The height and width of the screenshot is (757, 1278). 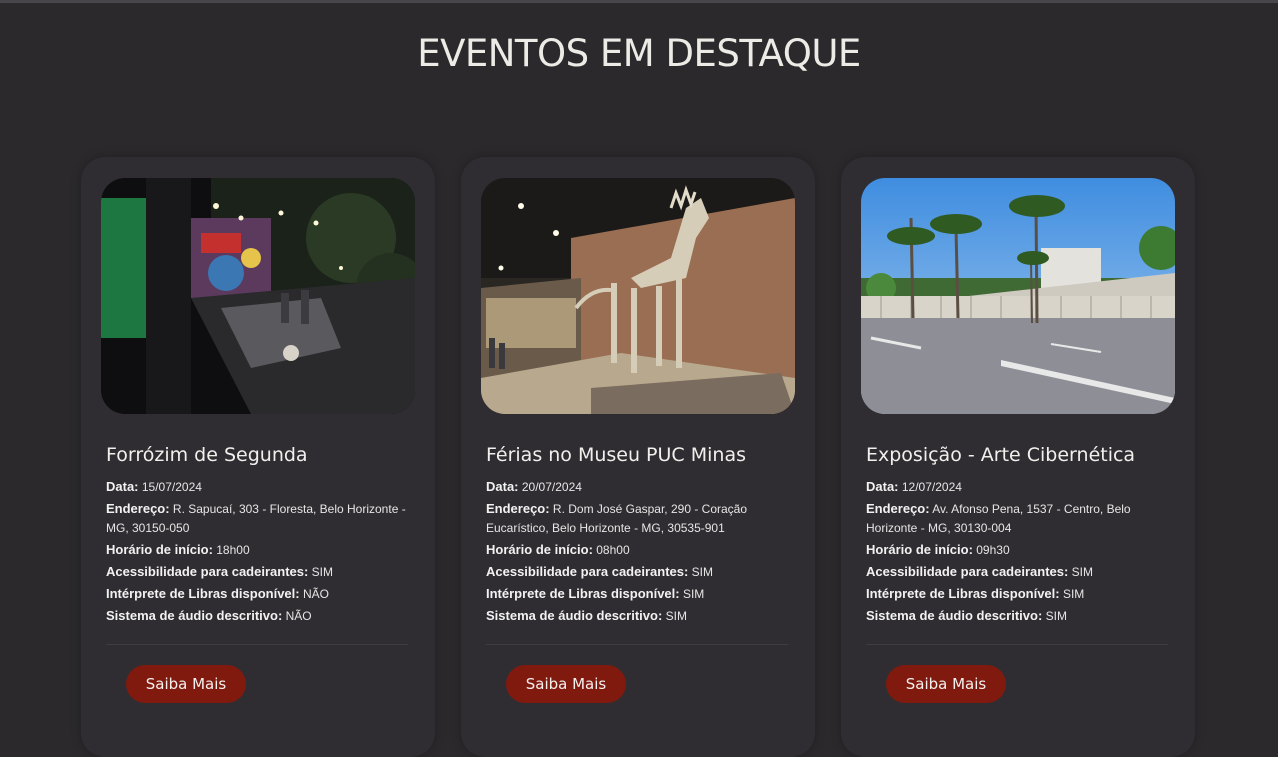 I want to click on detail-start-time: Horário de início: 18h00, so click(x=263, y=550).